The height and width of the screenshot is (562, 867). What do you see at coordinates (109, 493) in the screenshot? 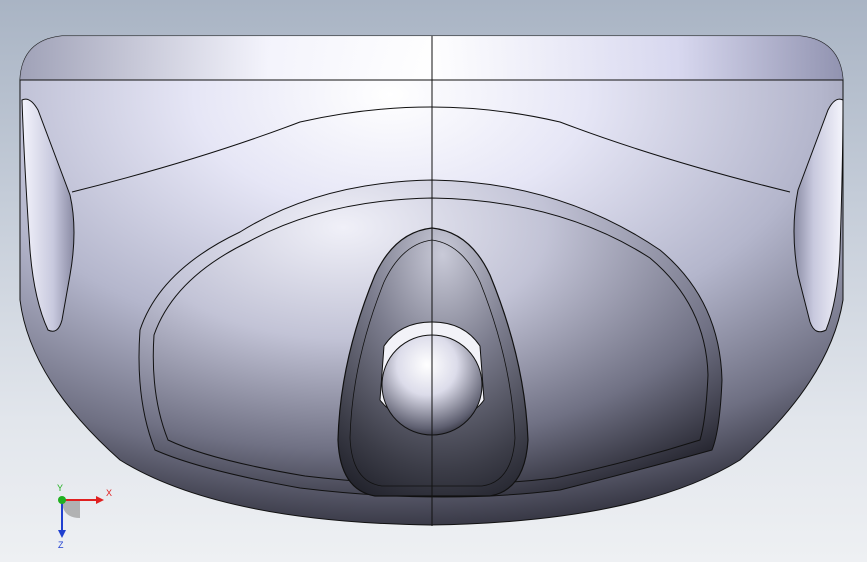
I see `x-axis-label: X` at bounding box center [109, 493].